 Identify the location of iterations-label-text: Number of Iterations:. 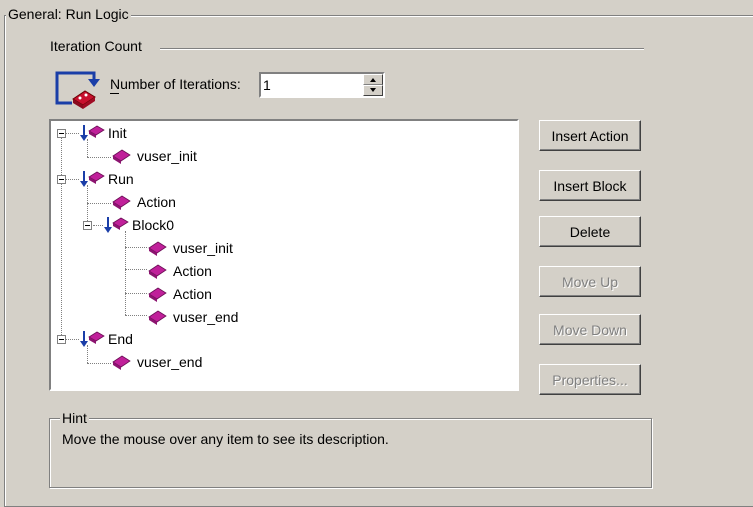
(175, 84).